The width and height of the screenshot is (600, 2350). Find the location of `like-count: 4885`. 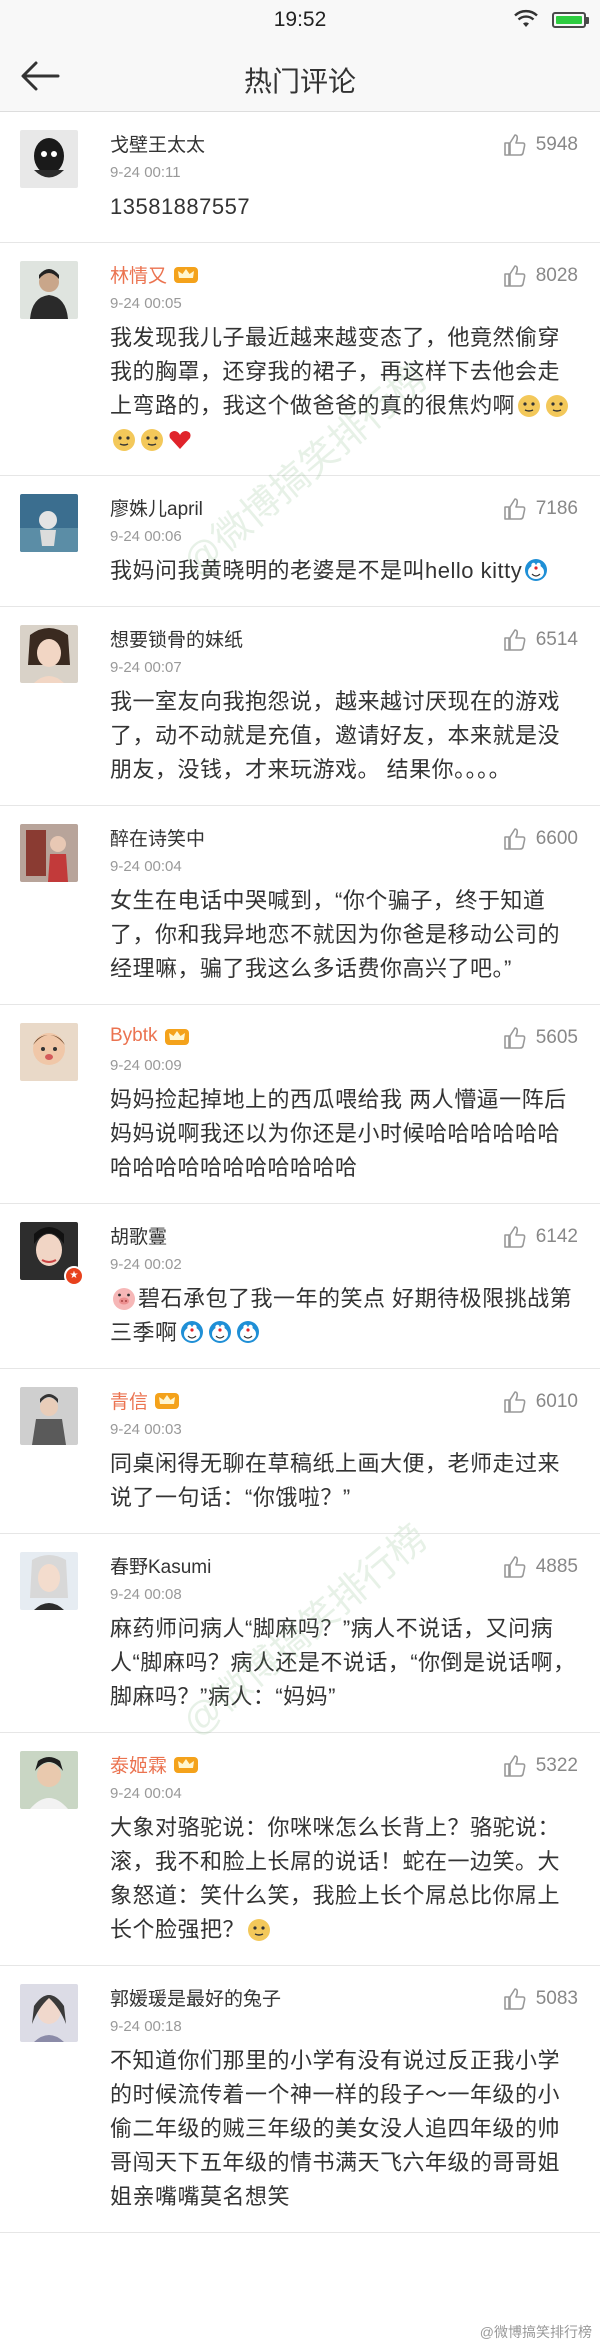

like-count: 4885 is located at coordinates (556, 1566).